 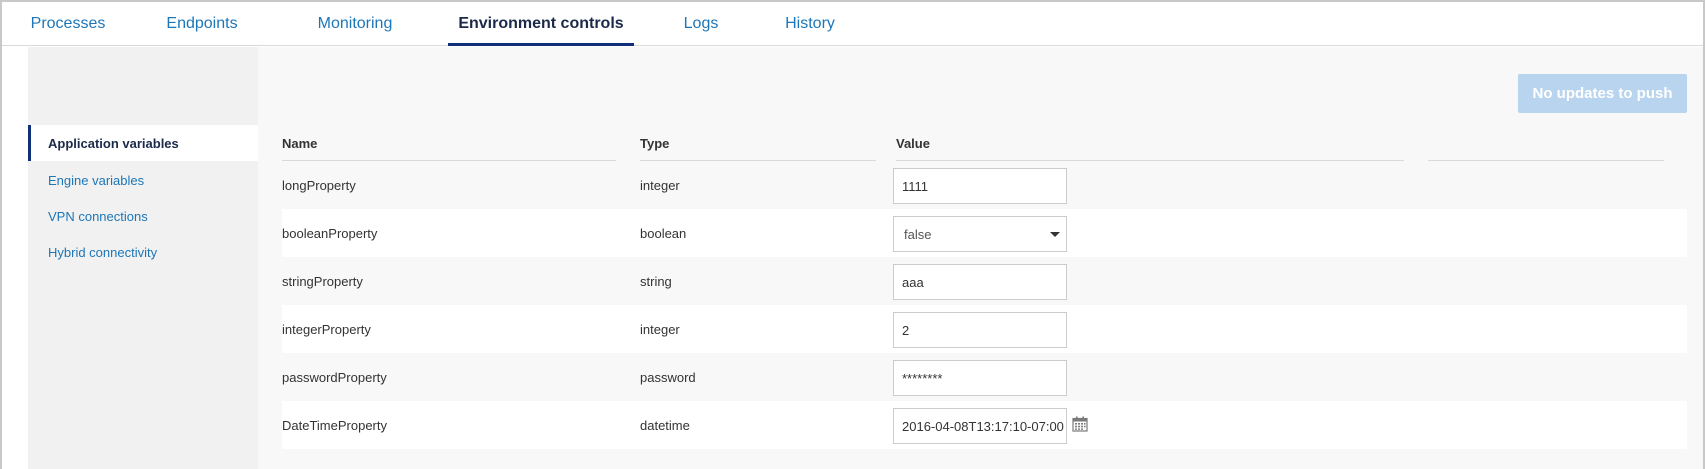 What do you see at coordinates (143, 216) in the screenshot?
I see `sidebar-item-vpn-connections: VPN connections` at bounding box center [143, 216].